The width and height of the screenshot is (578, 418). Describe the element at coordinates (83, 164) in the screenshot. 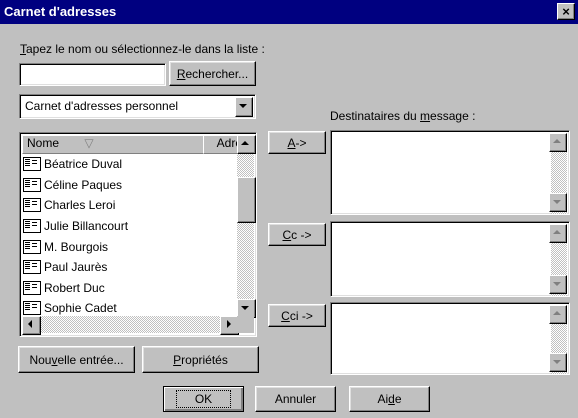

I see `contact-name: Béatrice Duval` at that location.